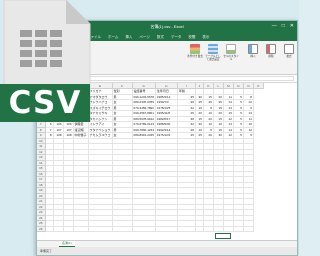 This screenshot has width=320, height=256. I want to click on tab-view: 表示, so click(205, 37).